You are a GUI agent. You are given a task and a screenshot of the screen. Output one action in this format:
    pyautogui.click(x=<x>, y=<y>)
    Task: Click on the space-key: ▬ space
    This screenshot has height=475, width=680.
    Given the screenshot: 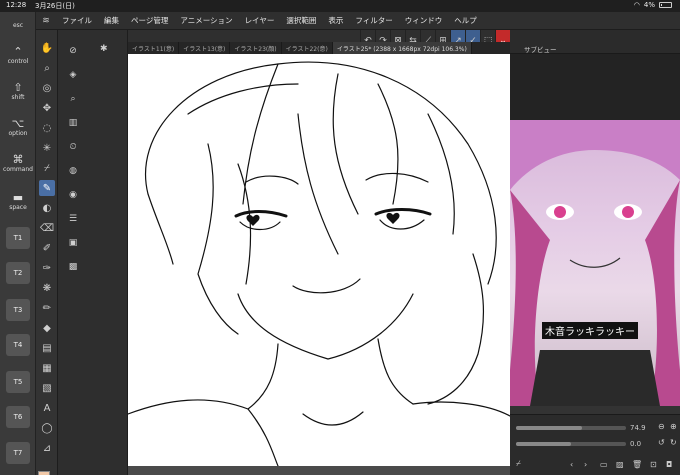 What is the action you would take?
    pyautogui.click(x=18, y=202)
    